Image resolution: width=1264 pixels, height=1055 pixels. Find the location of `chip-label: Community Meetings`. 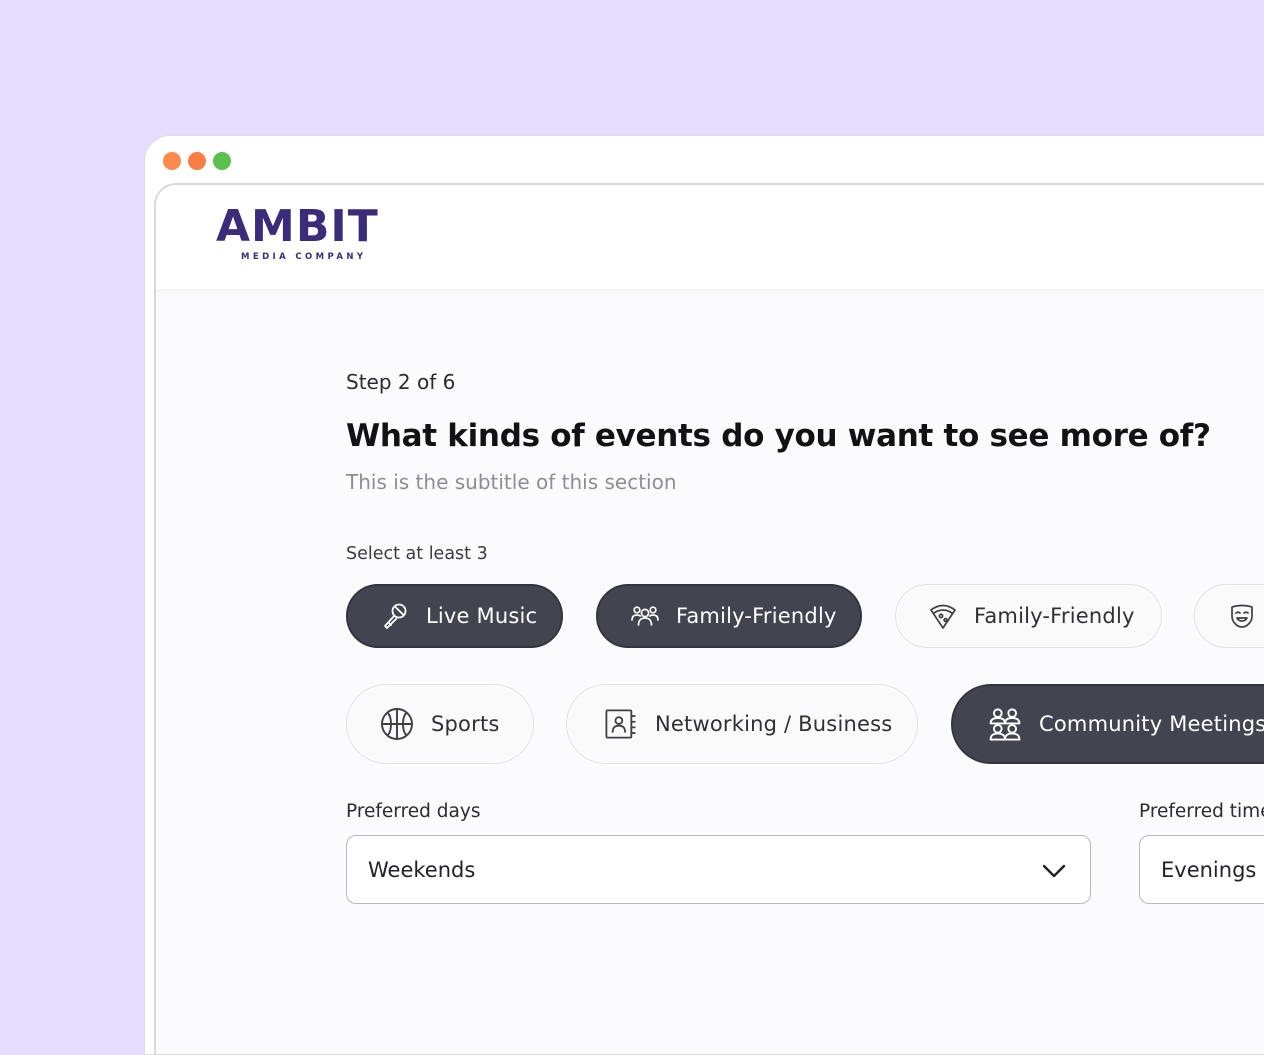

chip-label: Community Meetings is located at coordinates (1151, 724).